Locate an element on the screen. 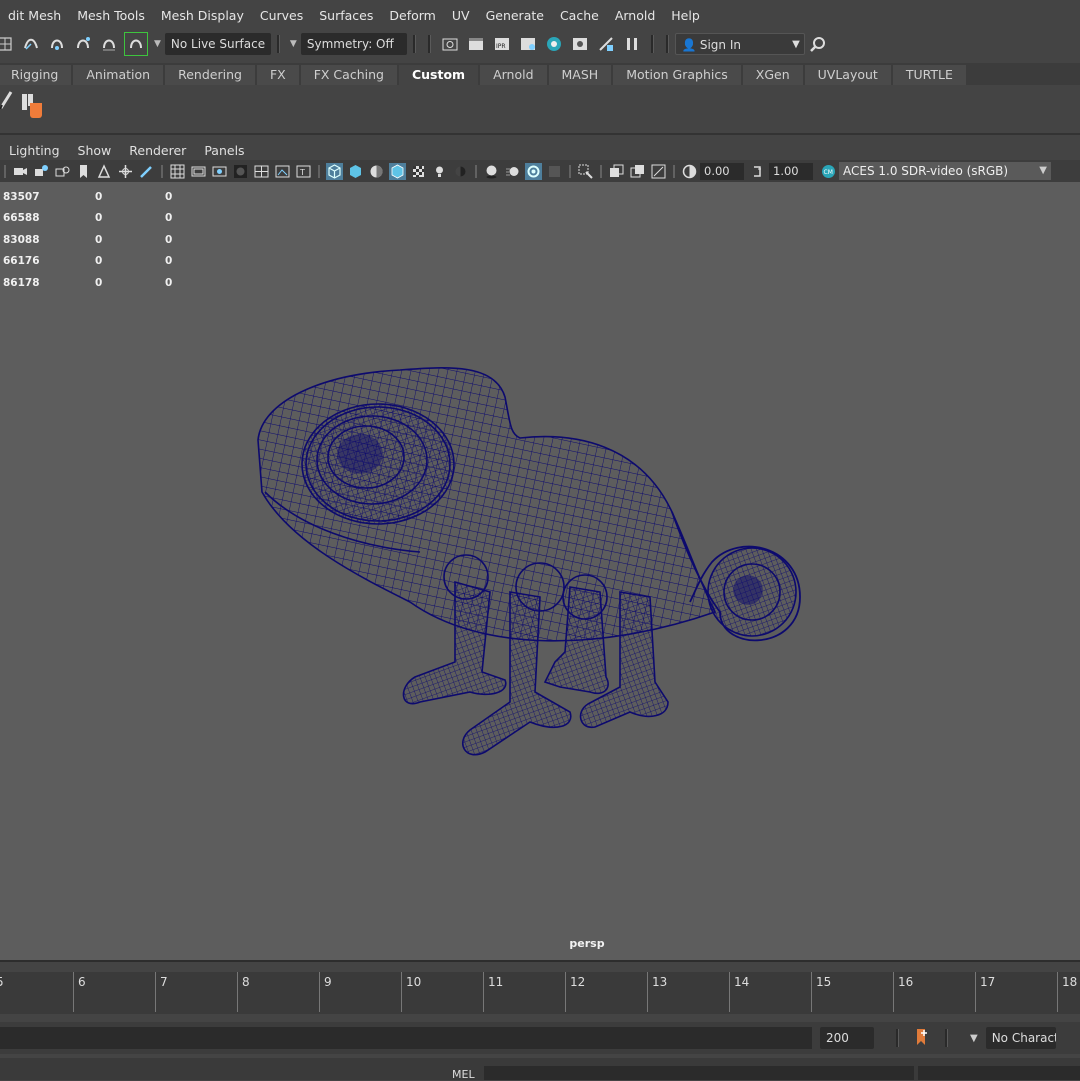  exposure-field: 0.00 is located at coordinates (722, 171).